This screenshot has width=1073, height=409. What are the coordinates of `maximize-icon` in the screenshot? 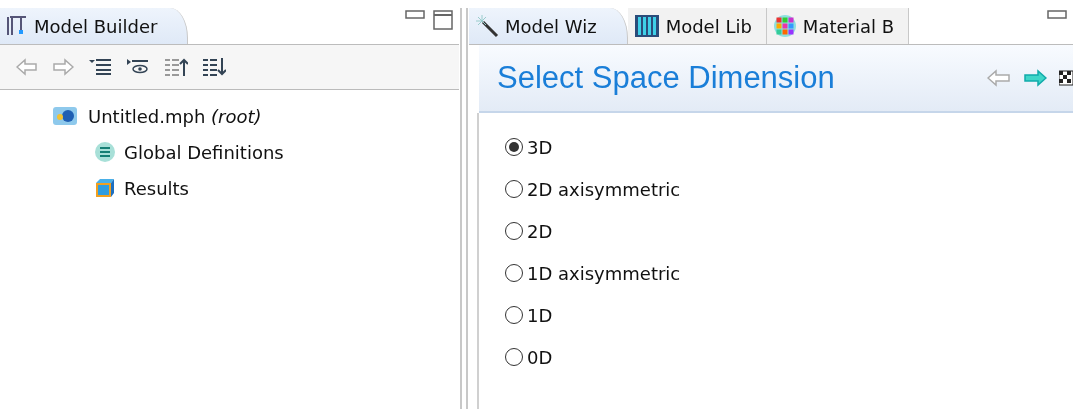 It's located at (443, 20).